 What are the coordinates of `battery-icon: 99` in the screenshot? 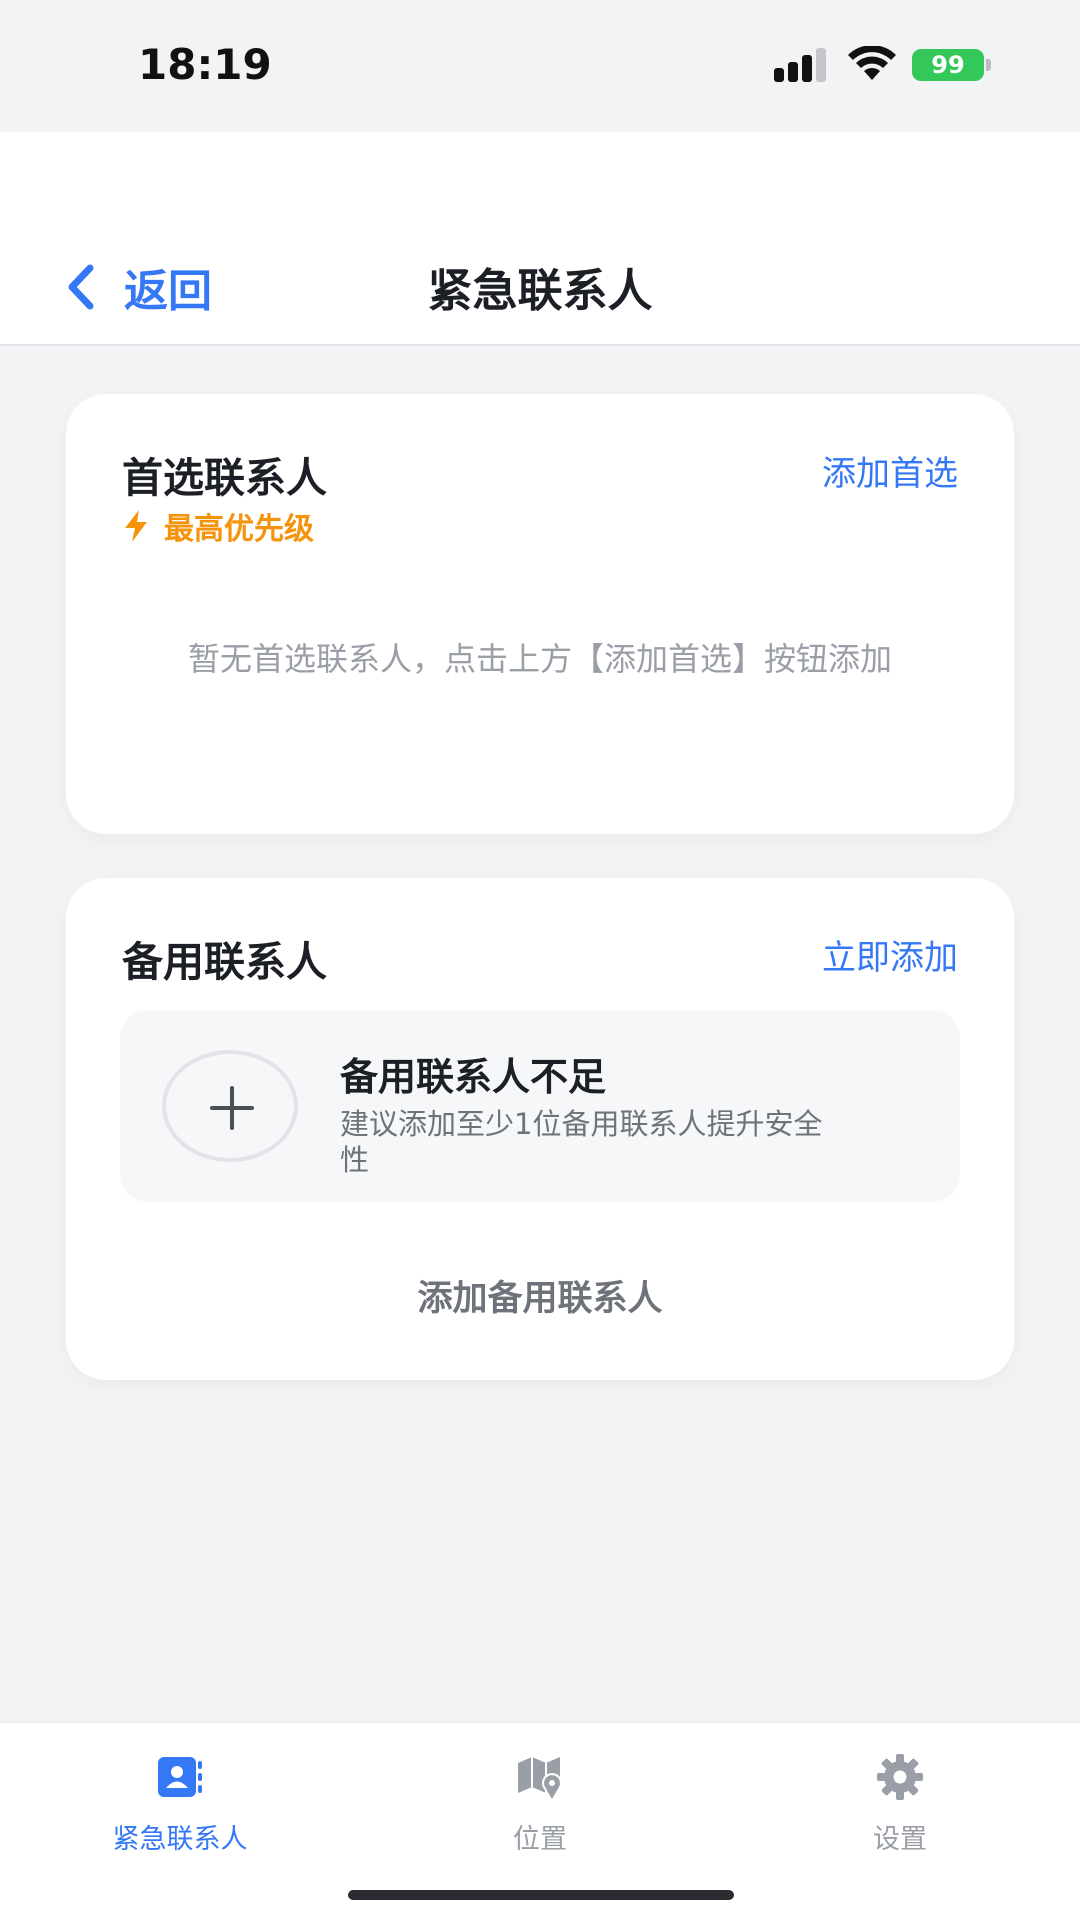 It's located at (952, 65).